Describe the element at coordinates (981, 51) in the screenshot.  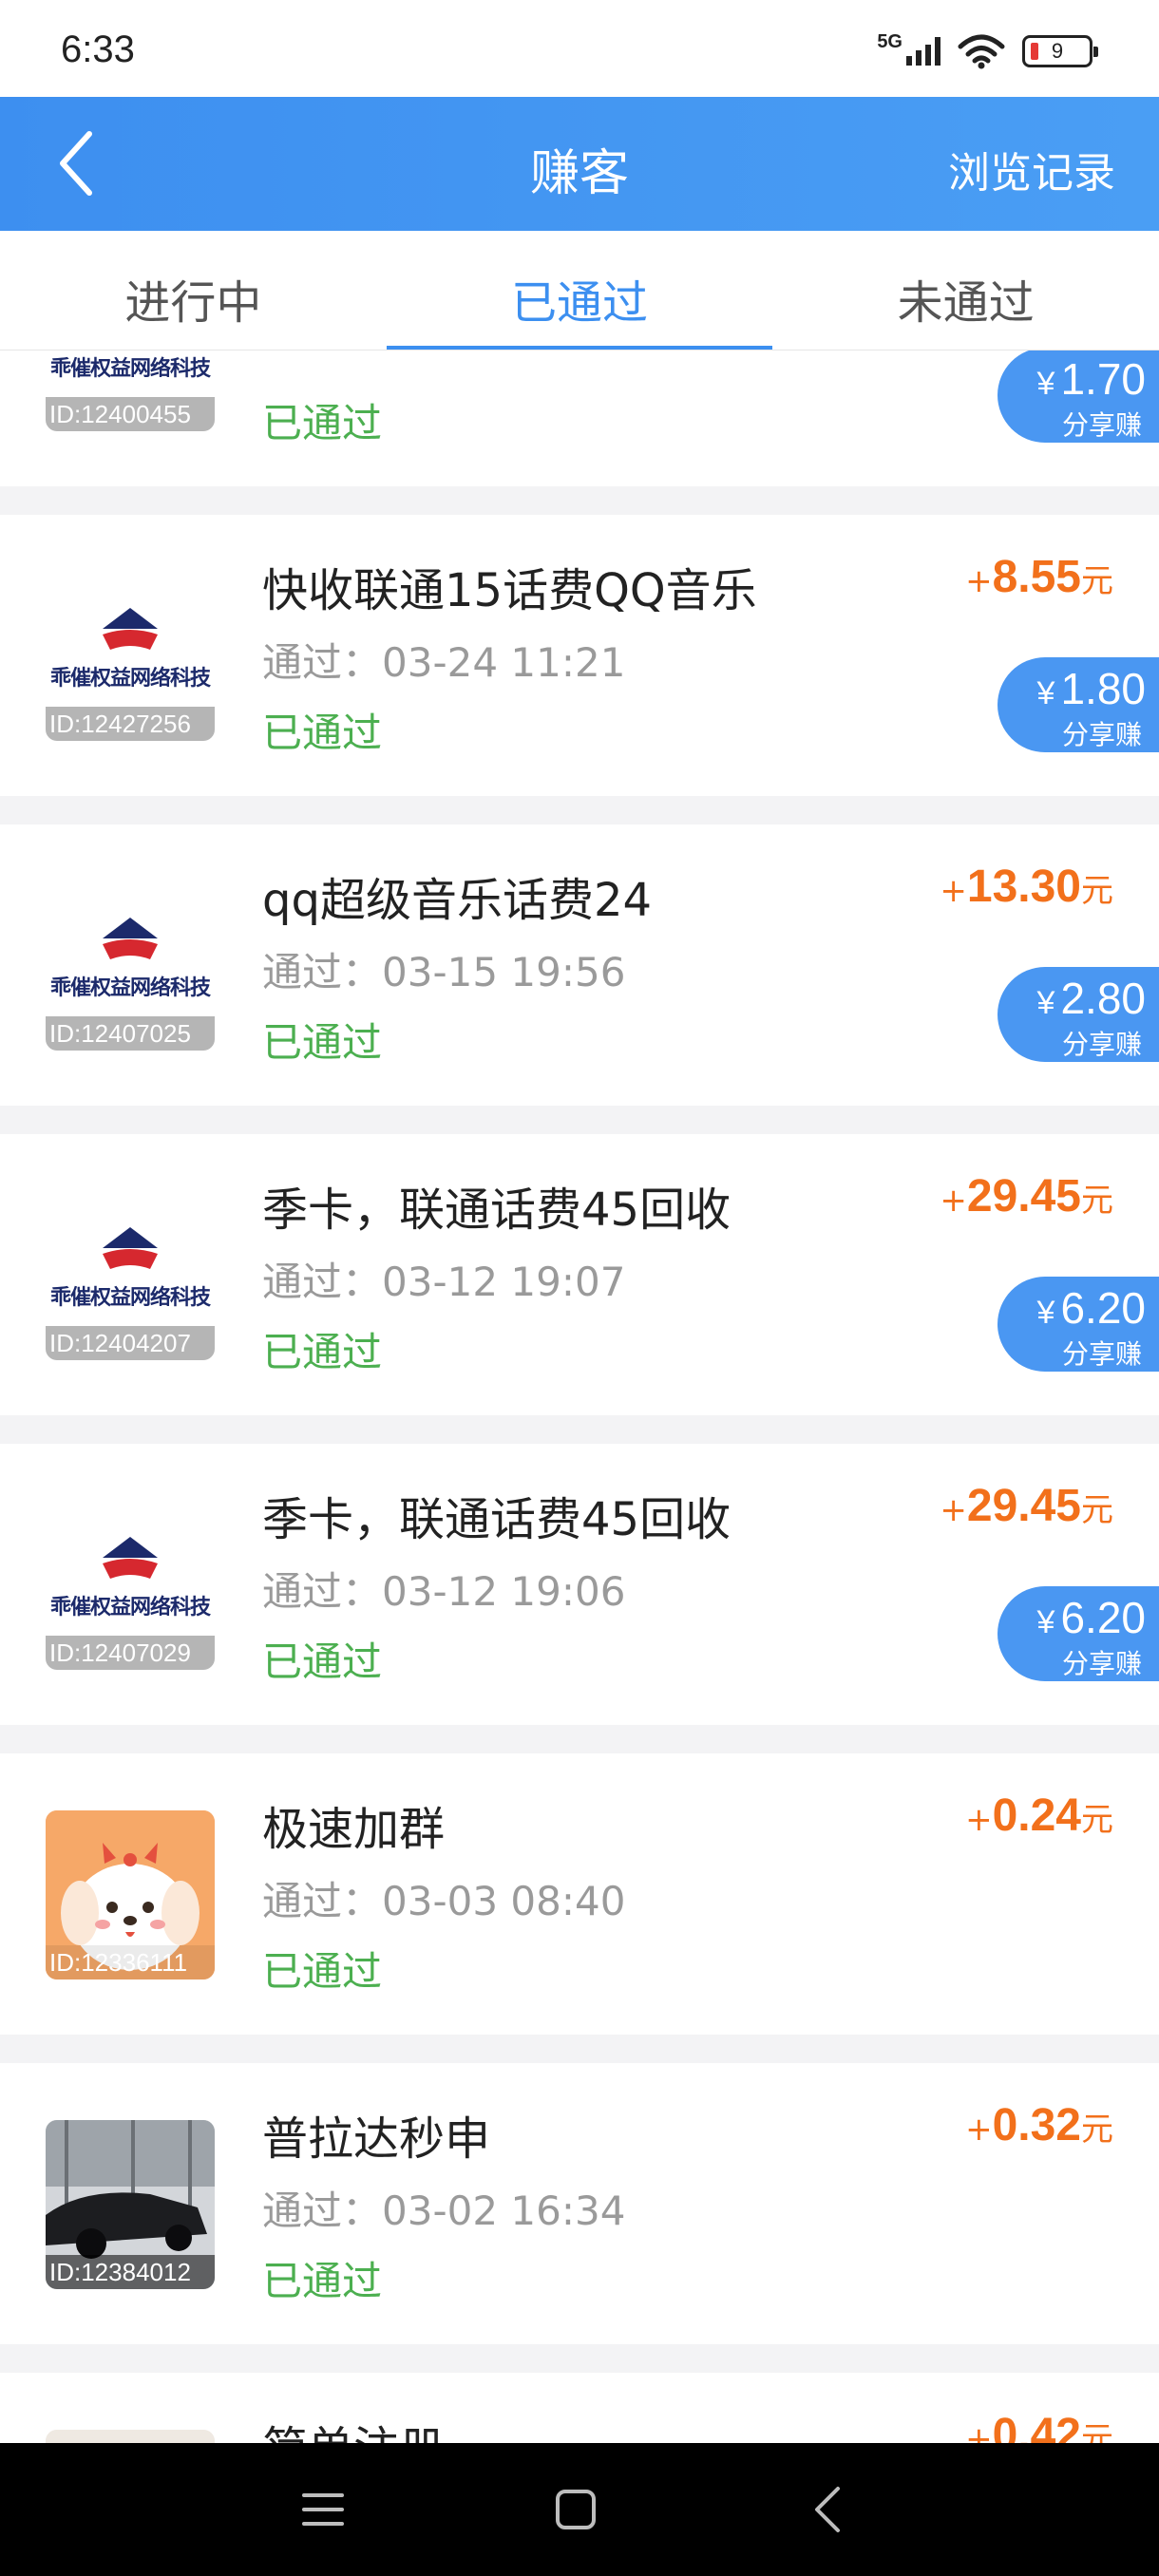
I see `wifi-icon` at that location.